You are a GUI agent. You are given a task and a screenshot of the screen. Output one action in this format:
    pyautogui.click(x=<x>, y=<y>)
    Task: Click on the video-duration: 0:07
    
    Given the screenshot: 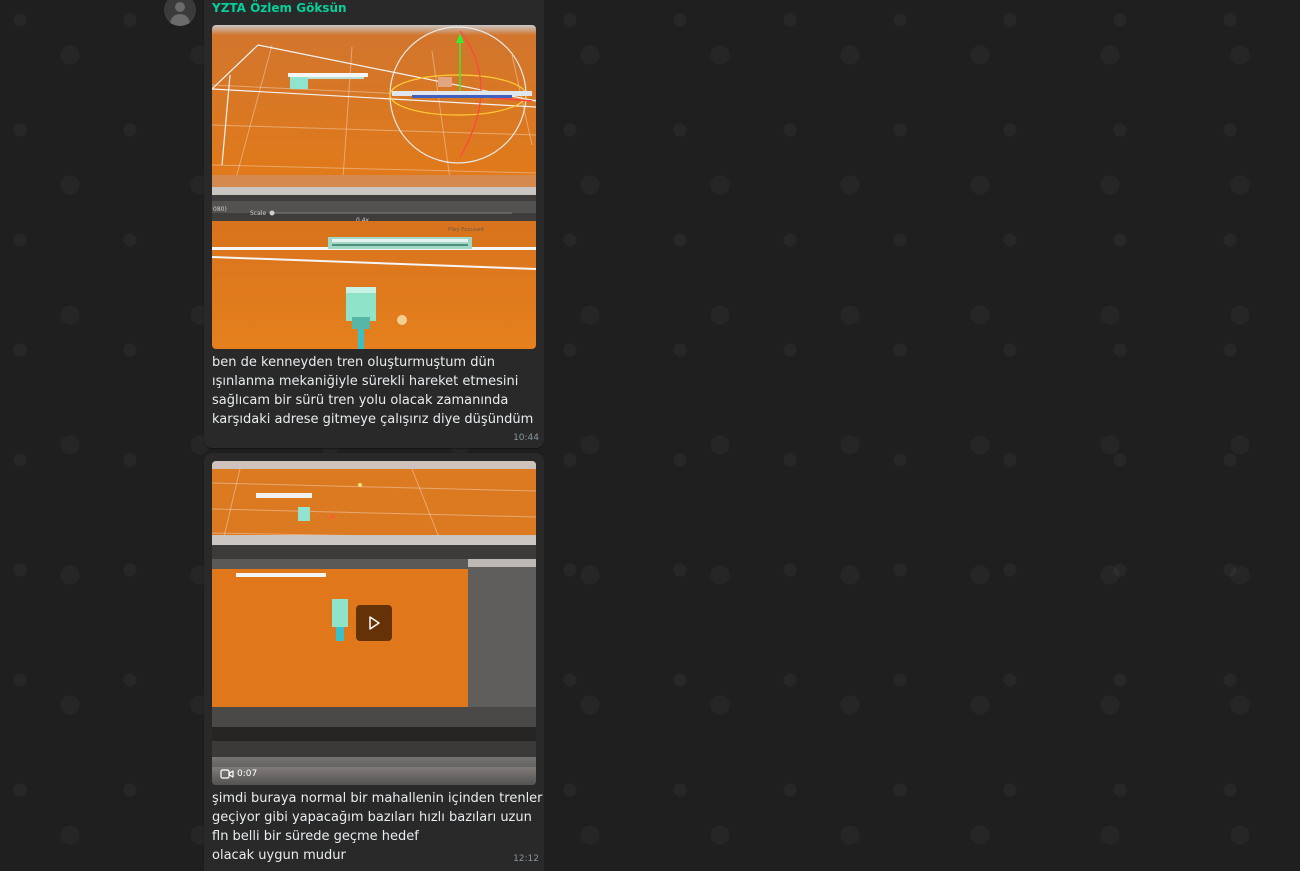 What is the action you would take?
    pyautogui.click(x=247, y=774)
    